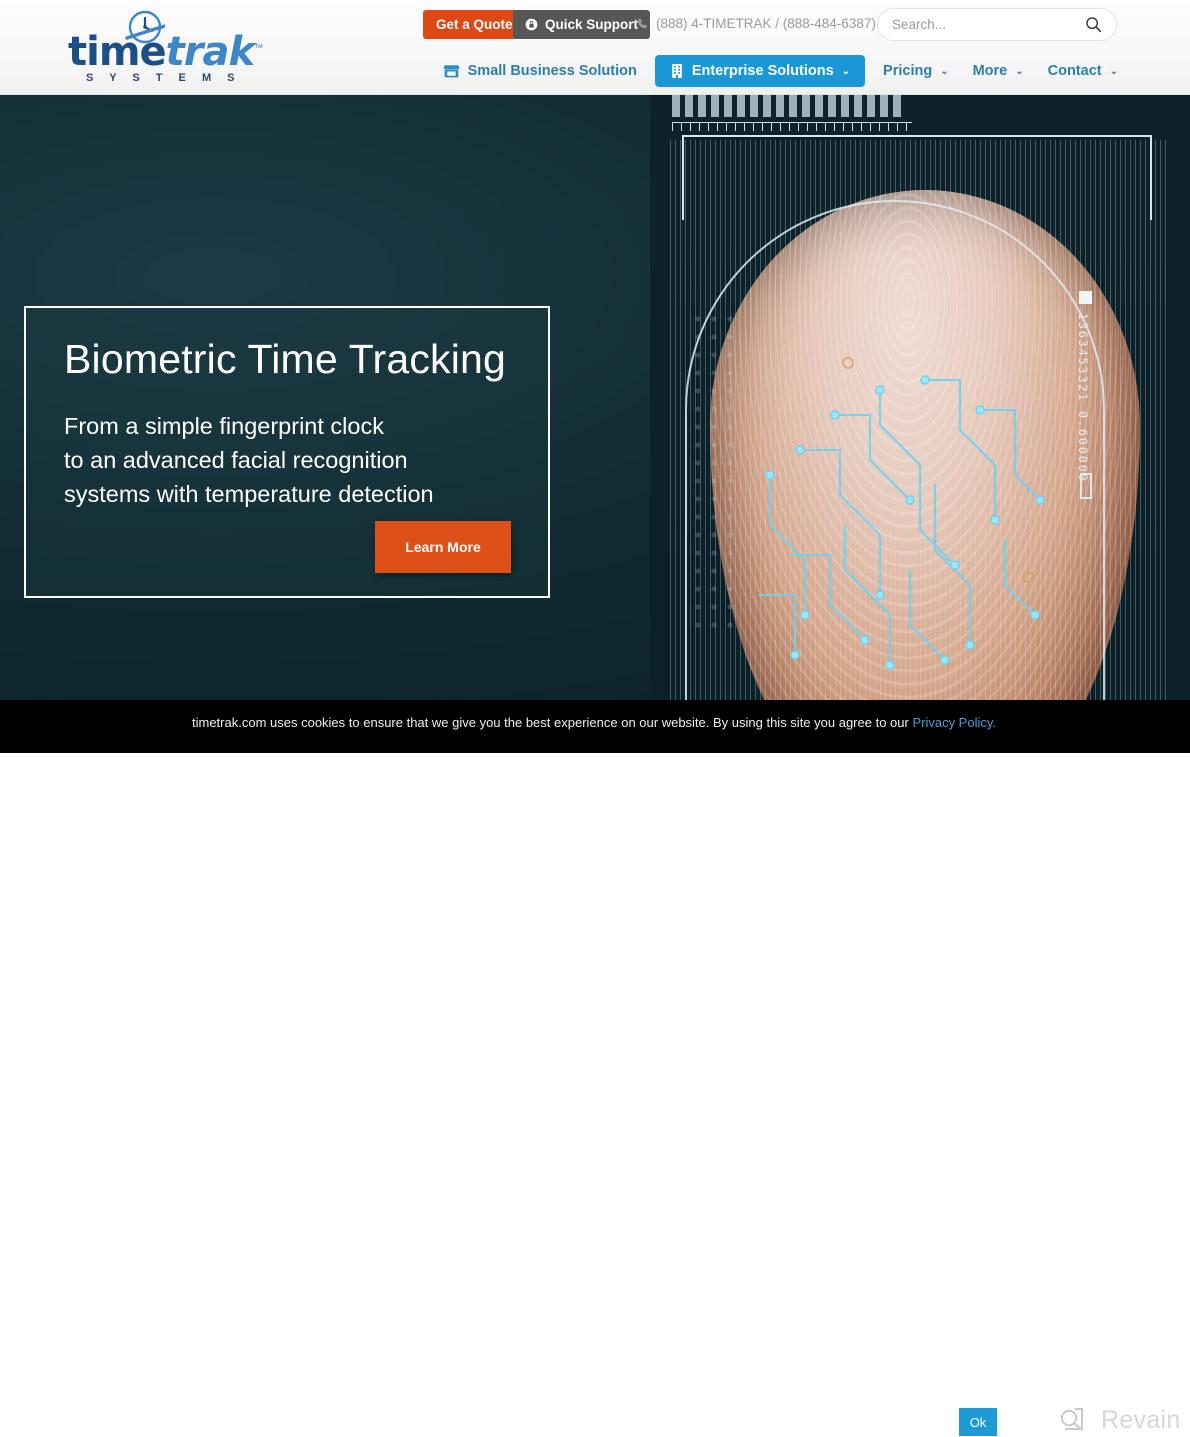 The height and width of the screenshot is (1437, 1190). What do you see at coordinates (642, 23) in the screenshot?
I see `phone-icon` at bounding box center [642, 23].